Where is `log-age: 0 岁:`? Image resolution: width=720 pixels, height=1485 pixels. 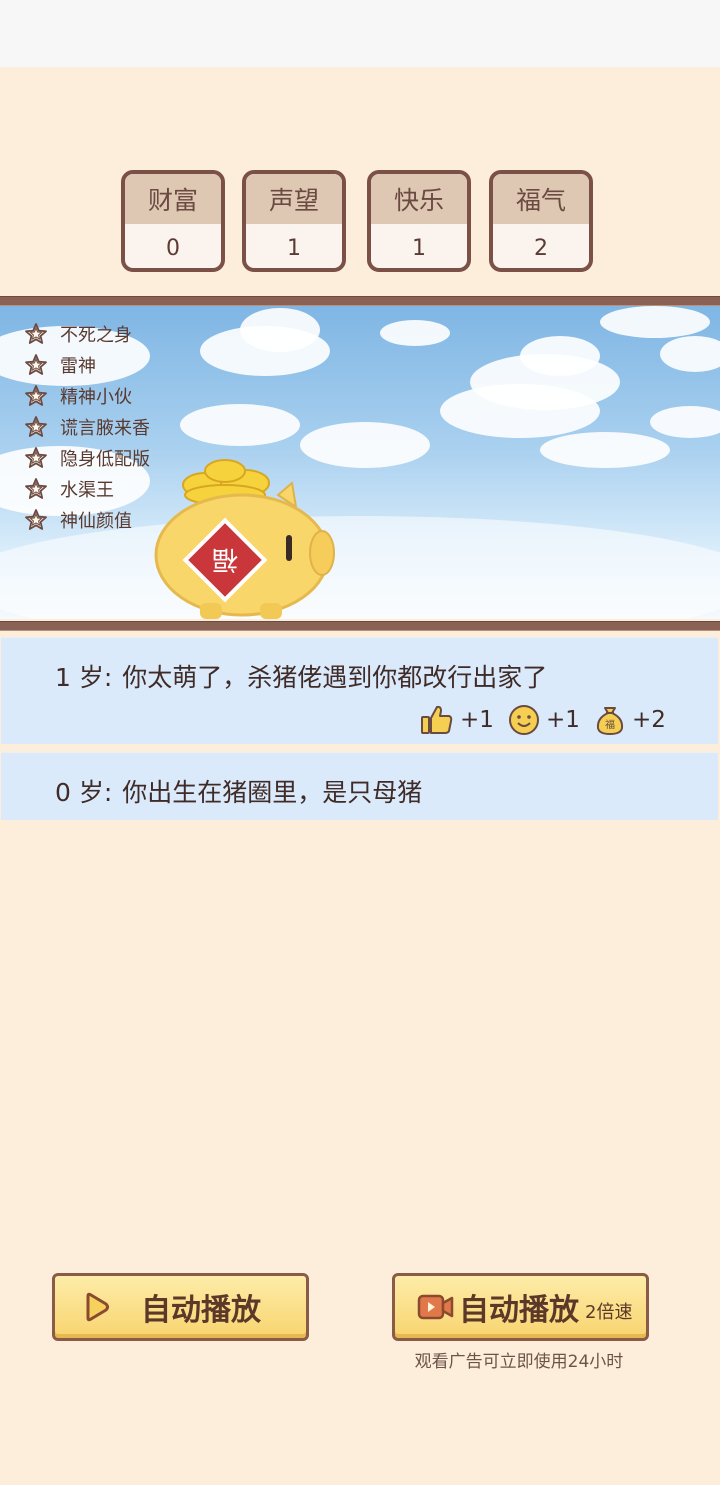
log-age: 0 岁: is located at coordinates (84, 792).